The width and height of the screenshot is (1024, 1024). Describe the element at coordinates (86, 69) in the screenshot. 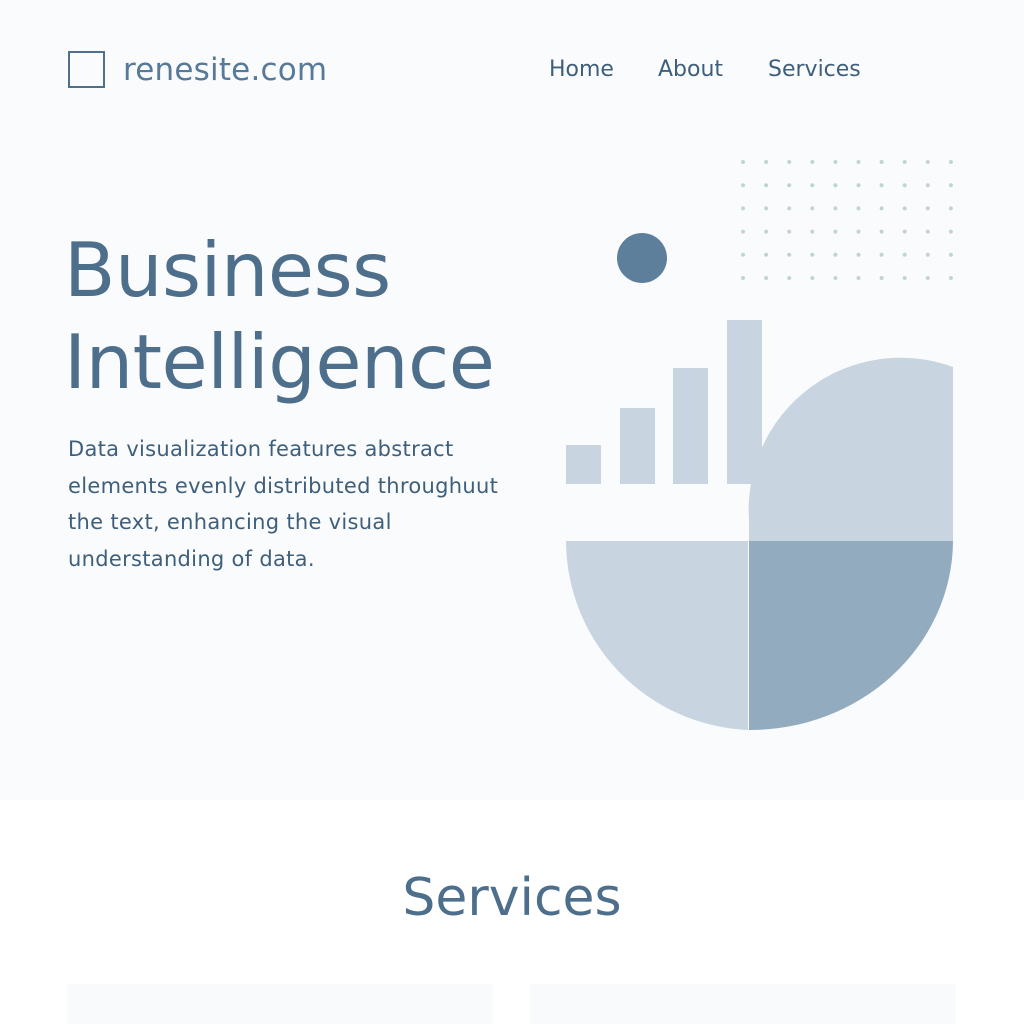

I see `logo-square-icon` at that location.